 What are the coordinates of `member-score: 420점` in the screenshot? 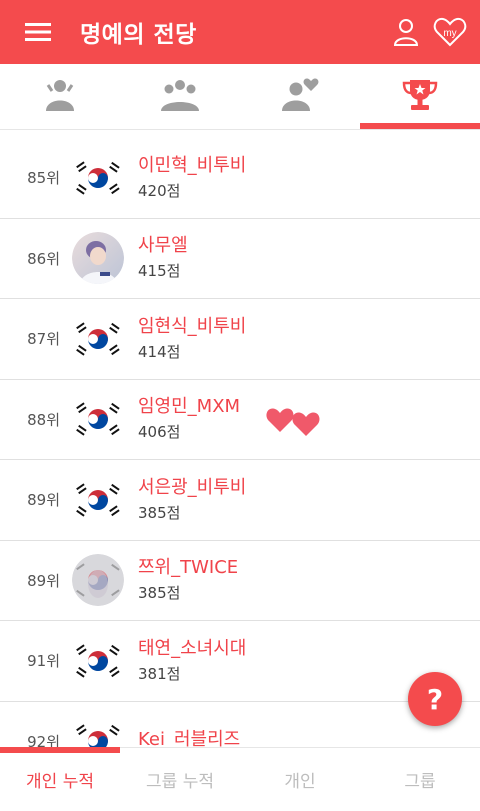 It's located at (159, 190).